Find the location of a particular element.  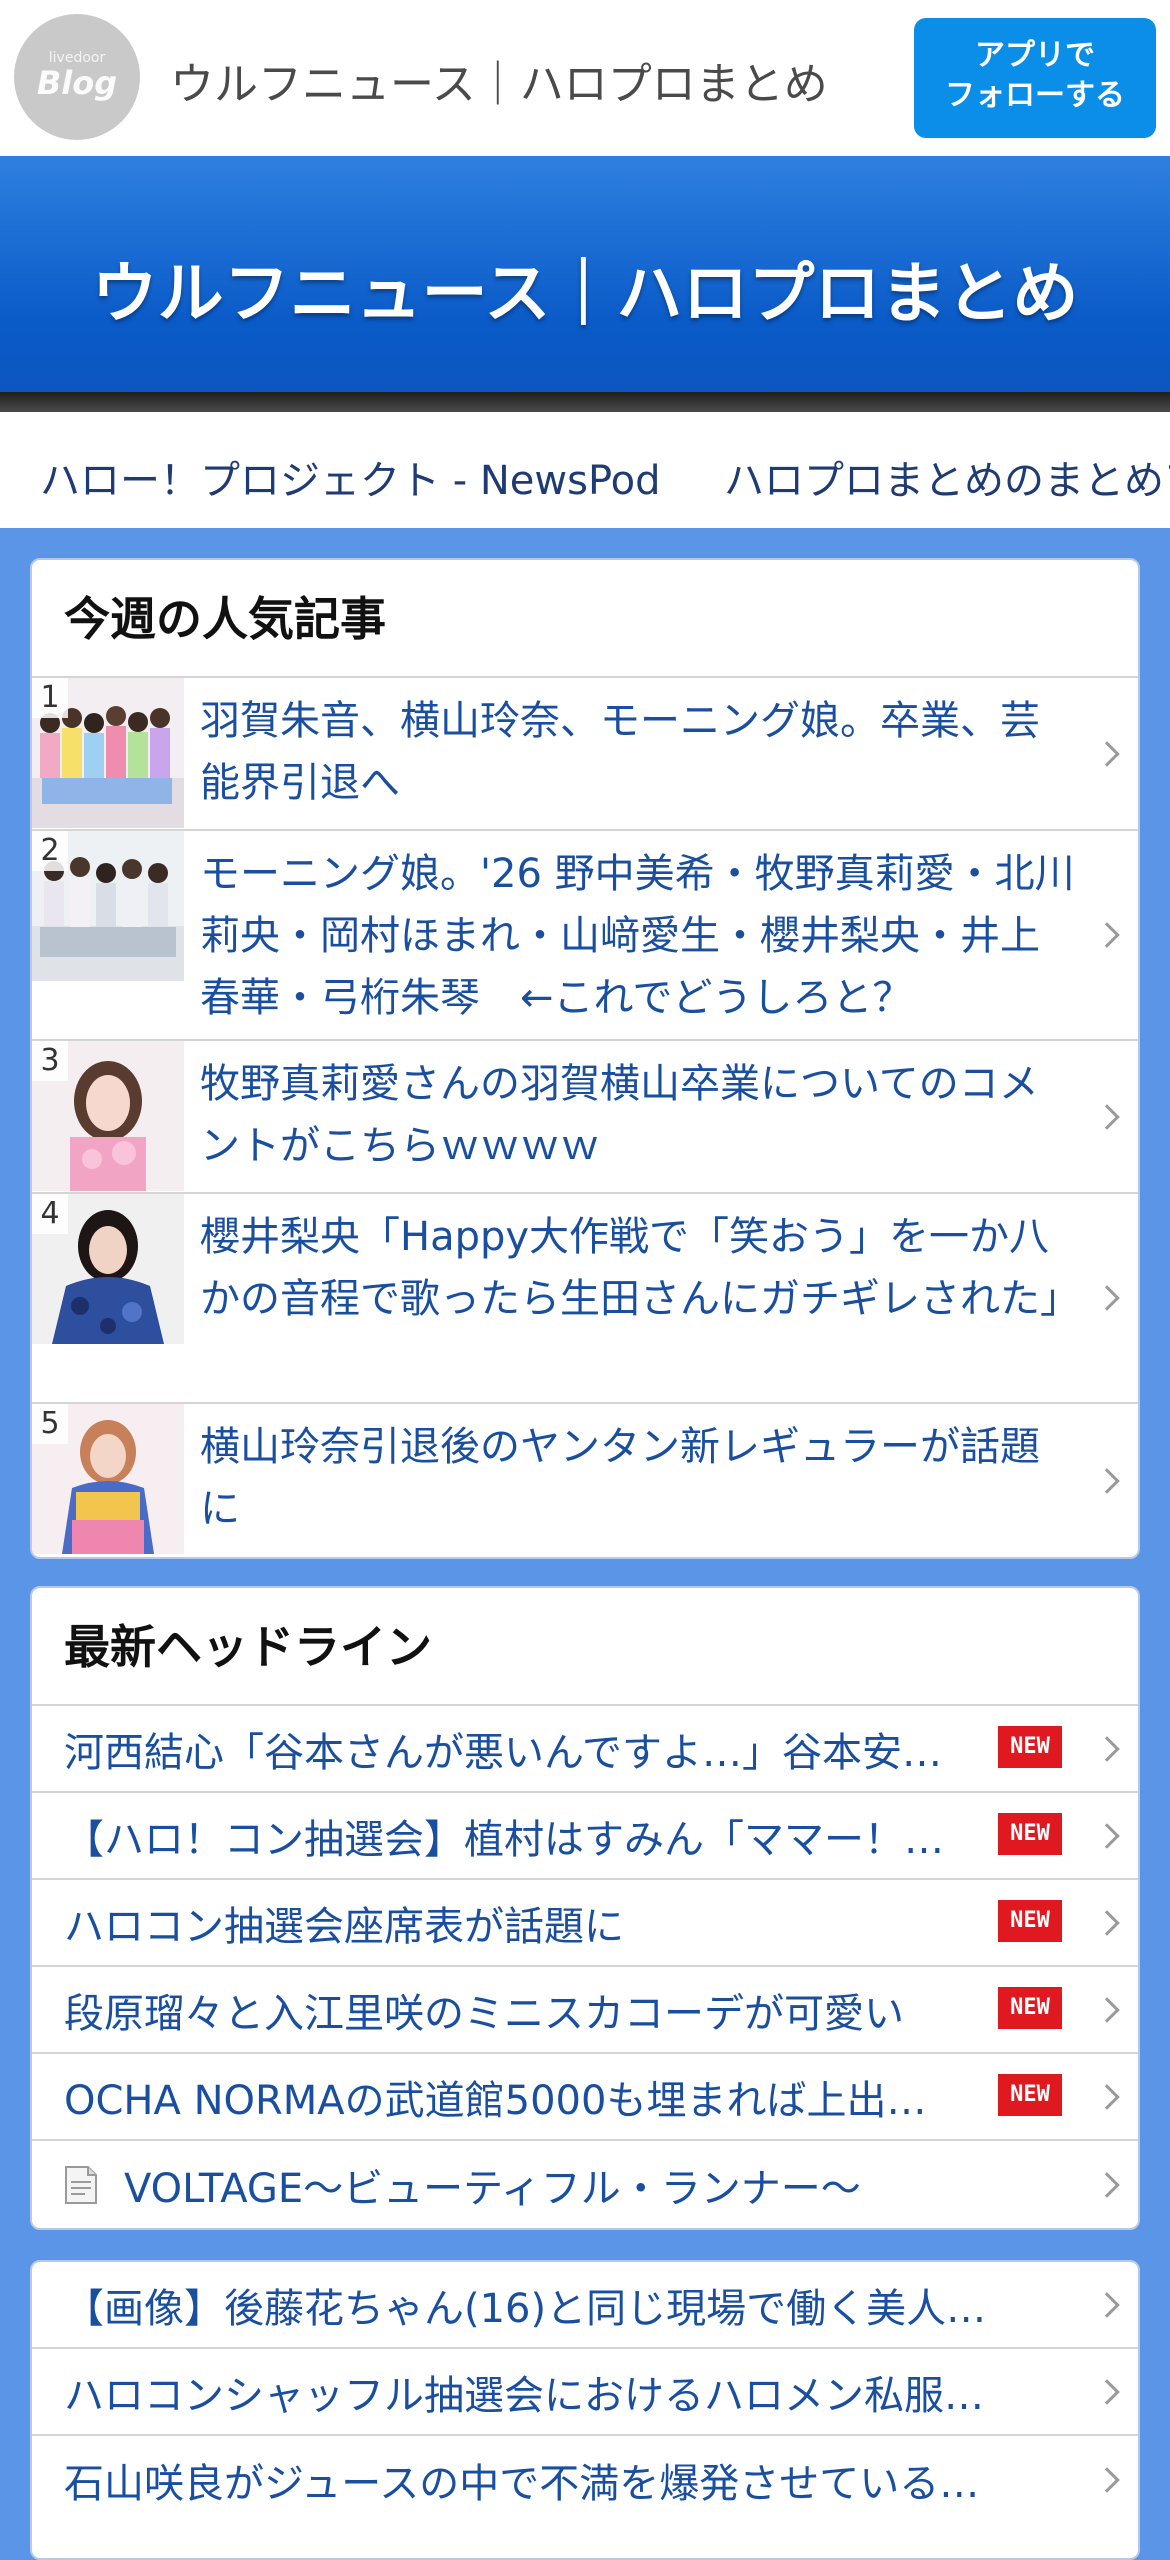

link-strip: ハロー！プロジェクト - NewsPod ハロプロまとめのまとめア is located at coordinates (585, 470).